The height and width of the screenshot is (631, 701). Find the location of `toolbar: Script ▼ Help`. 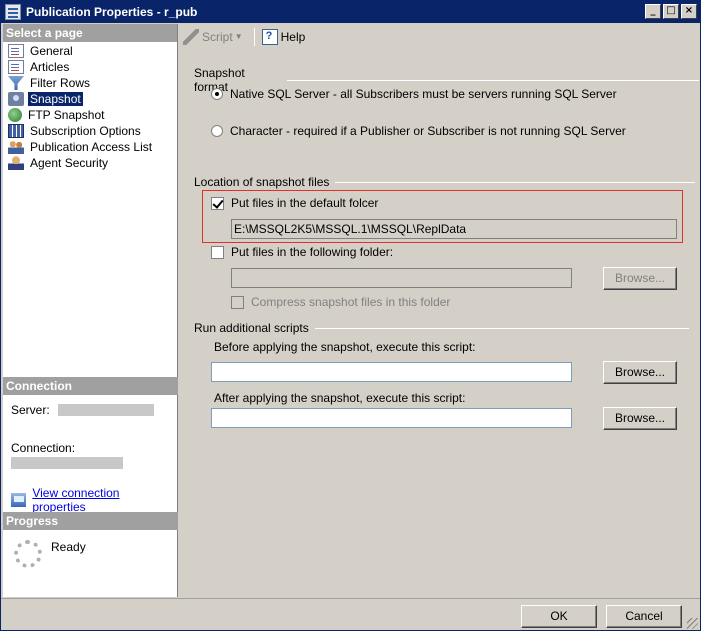

toolbar: Script ▼ Help is located at coordinates (439, 36).